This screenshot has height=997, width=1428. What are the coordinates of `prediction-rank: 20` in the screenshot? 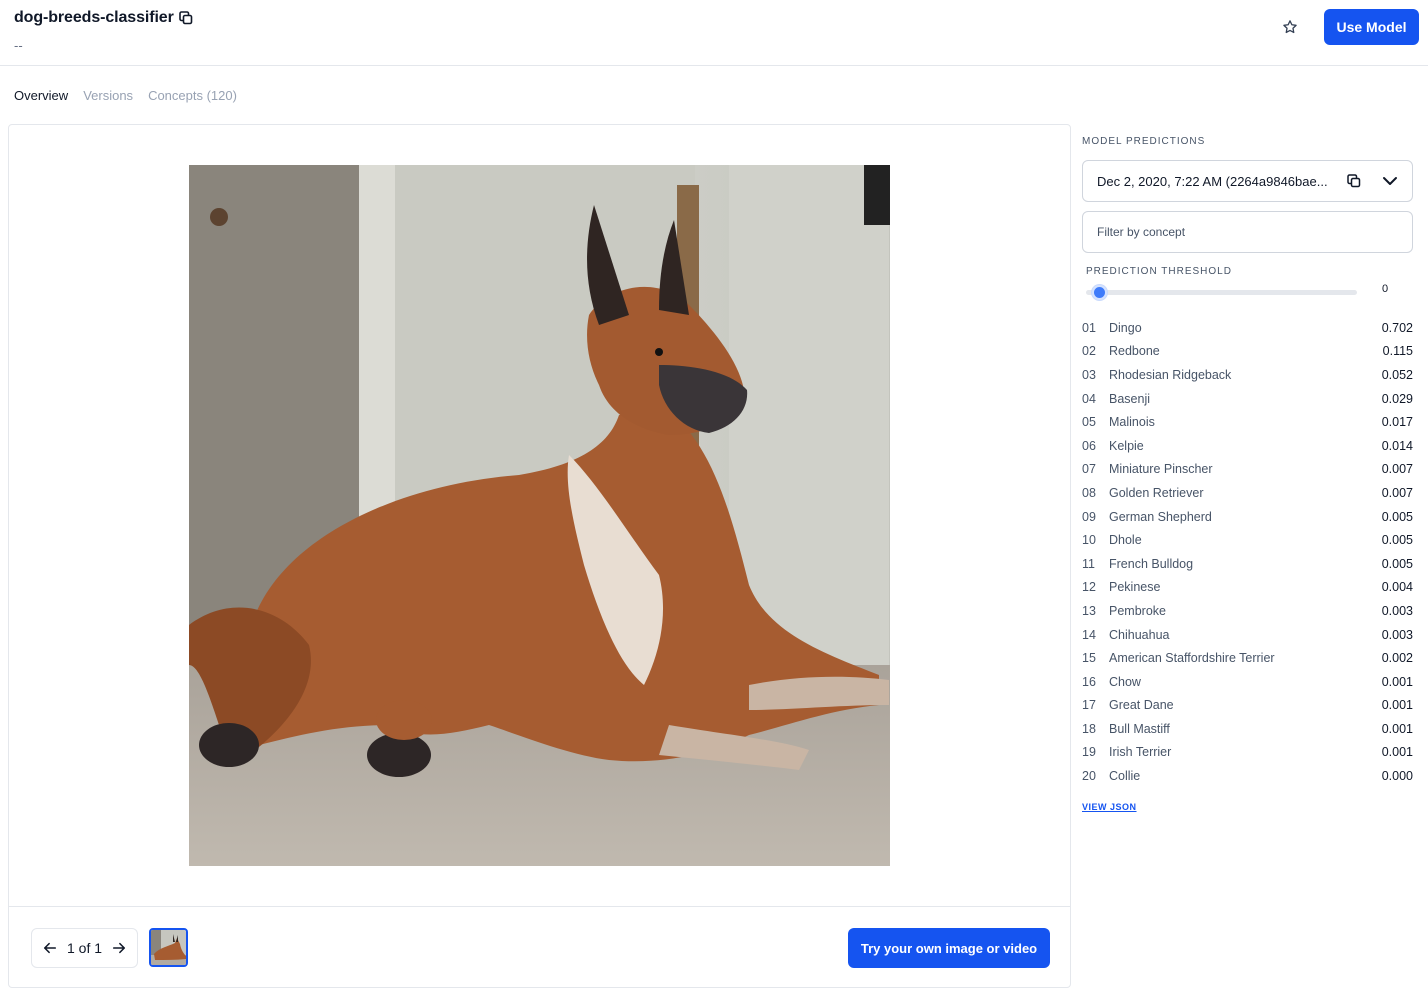 It's located at (1089, 776).